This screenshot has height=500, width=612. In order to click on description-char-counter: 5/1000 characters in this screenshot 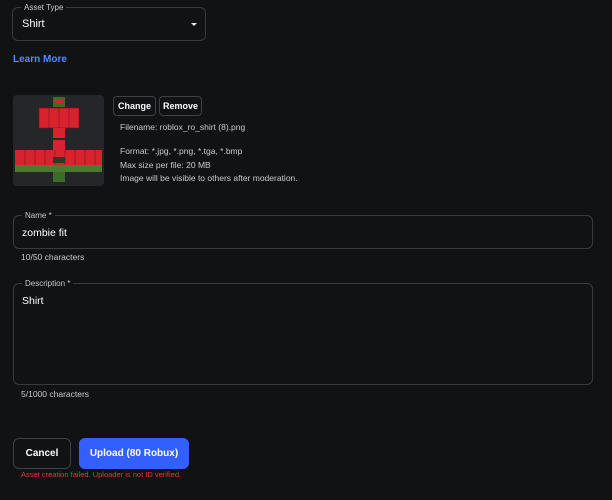, I will do `click(55, 394)`.